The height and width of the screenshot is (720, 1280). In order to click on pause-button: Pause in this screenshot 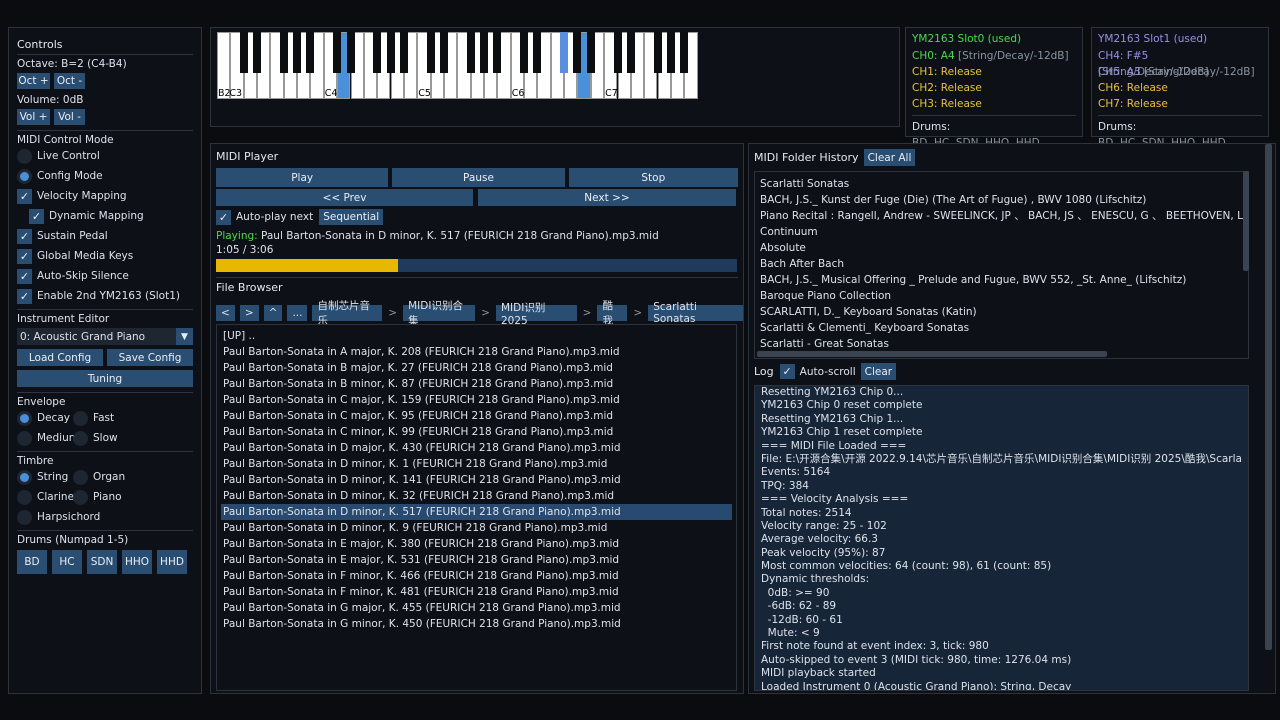, I will do `click(478, 177)`.